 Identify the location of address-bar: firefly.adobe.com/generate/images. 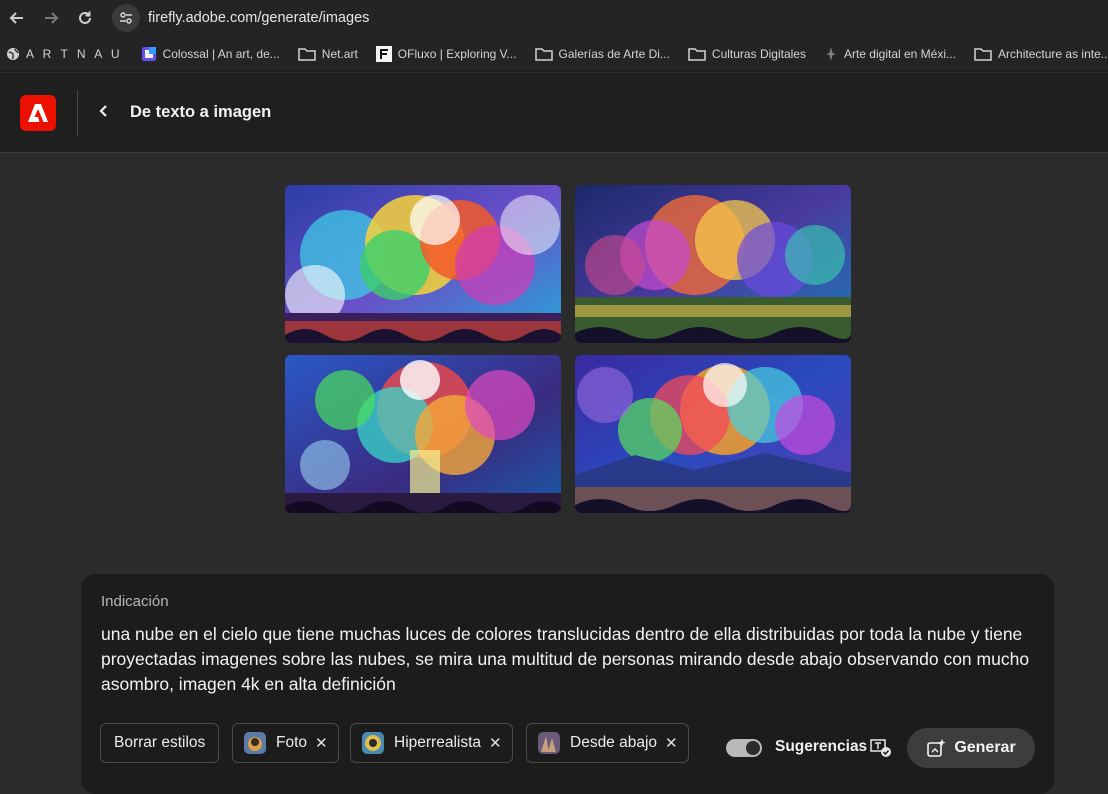
(240, 18).